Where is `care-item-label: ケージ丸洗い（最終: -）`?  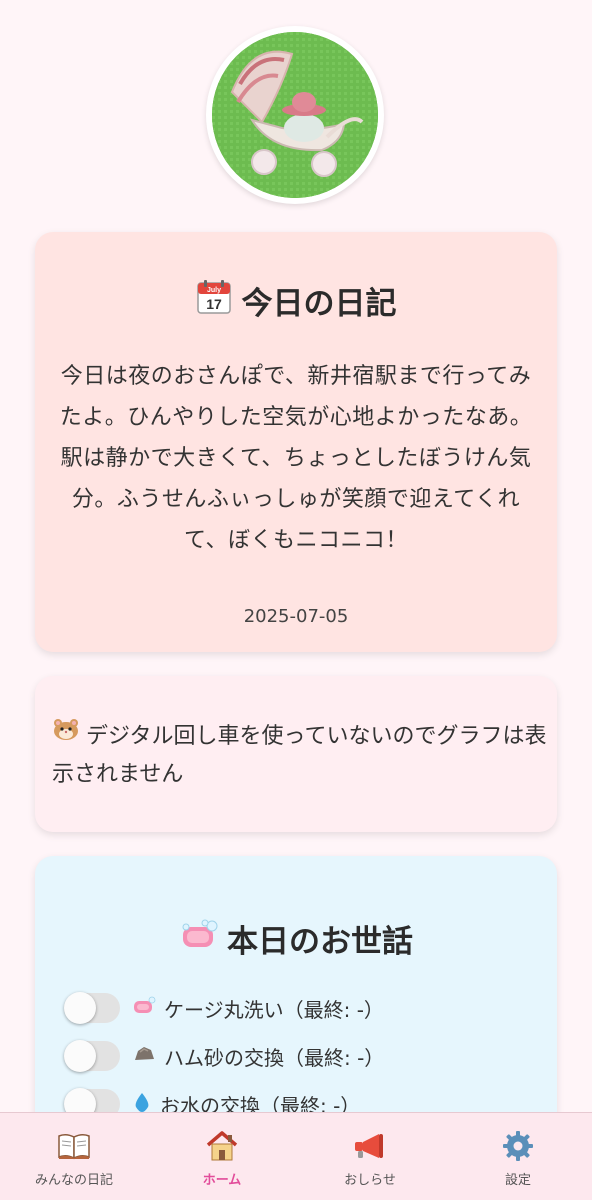
care-item-label: ケージ丸洗い（最終: -） is located at coordinates (274, 1009).